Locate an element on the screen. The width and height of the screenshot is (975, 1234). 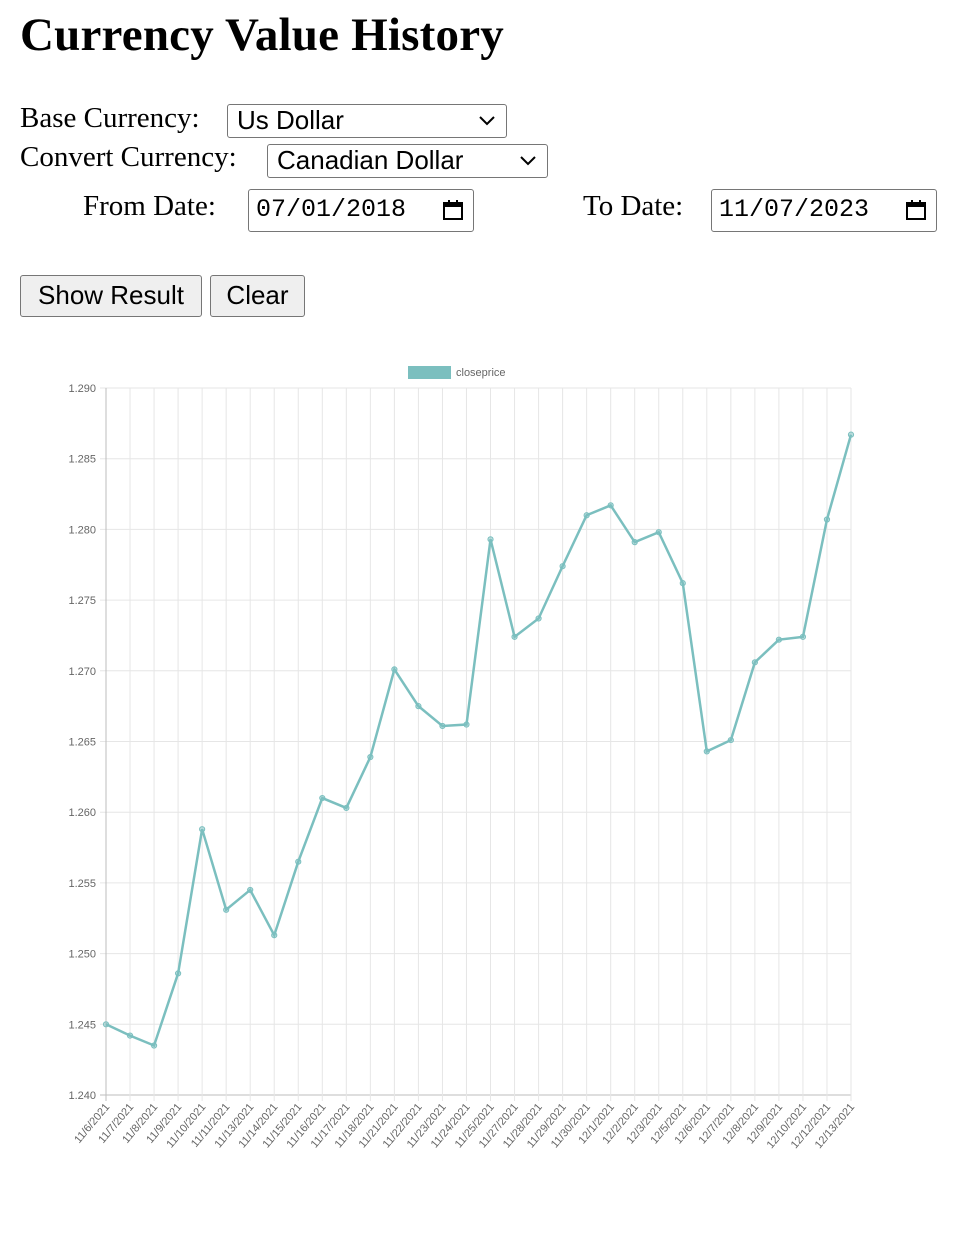
legend-swatch is located at coordinates (429, 372).